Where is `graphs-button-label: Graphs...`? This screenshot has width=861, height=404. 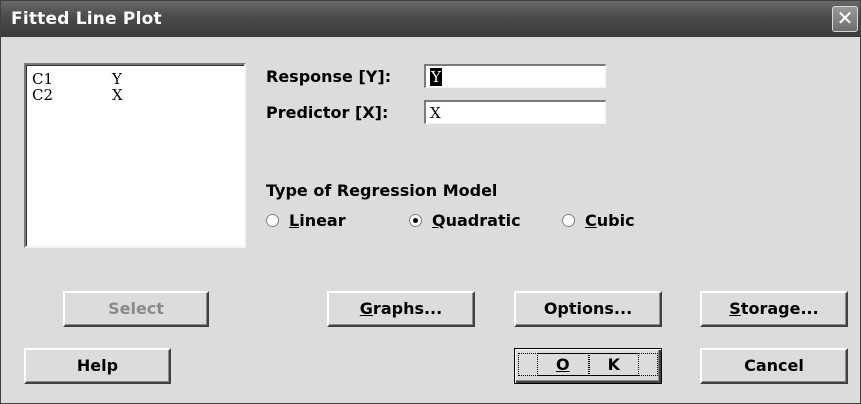 graphs-button-label: Graphs... is located at coordinates (401, 308).